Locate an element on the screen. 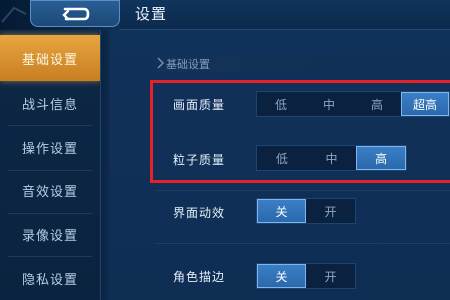 The width and height of the screenshot is (450, 300). ui-animation-label: 界面动效 is located at coordinates (199, 213).